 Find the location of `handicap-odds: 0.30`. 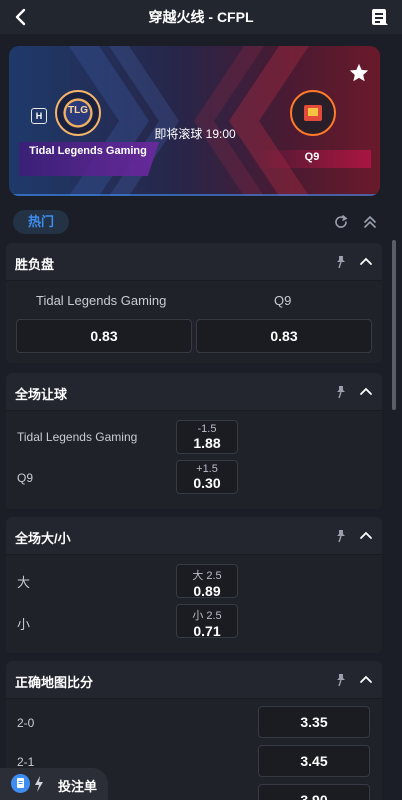

handicap-odds: 0.30 is located at coordinates (207, 483).